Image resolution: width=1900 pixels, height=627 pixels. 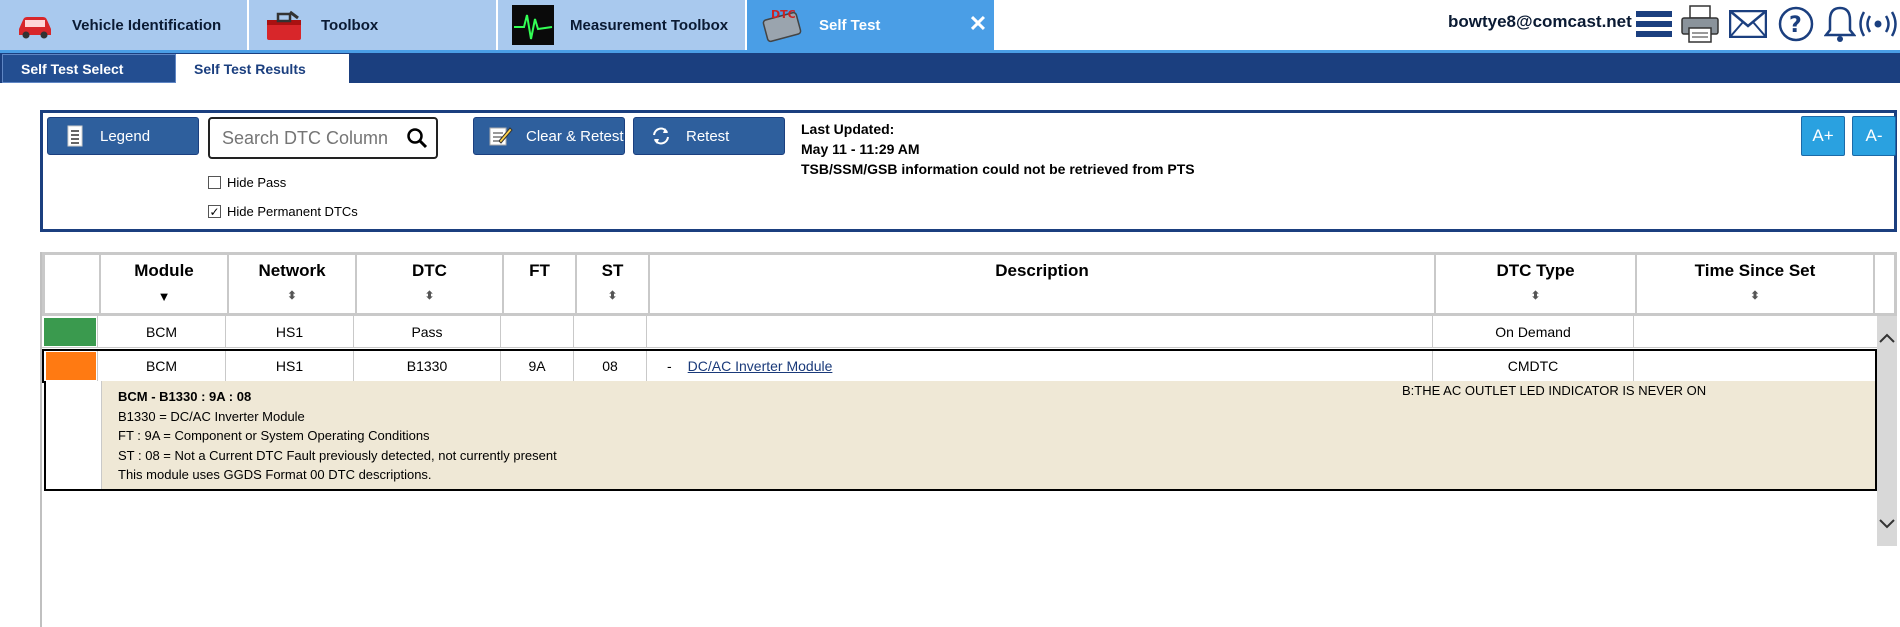 I want to click on last-updated-label: Last Updated:, so click(x=848, y=129).